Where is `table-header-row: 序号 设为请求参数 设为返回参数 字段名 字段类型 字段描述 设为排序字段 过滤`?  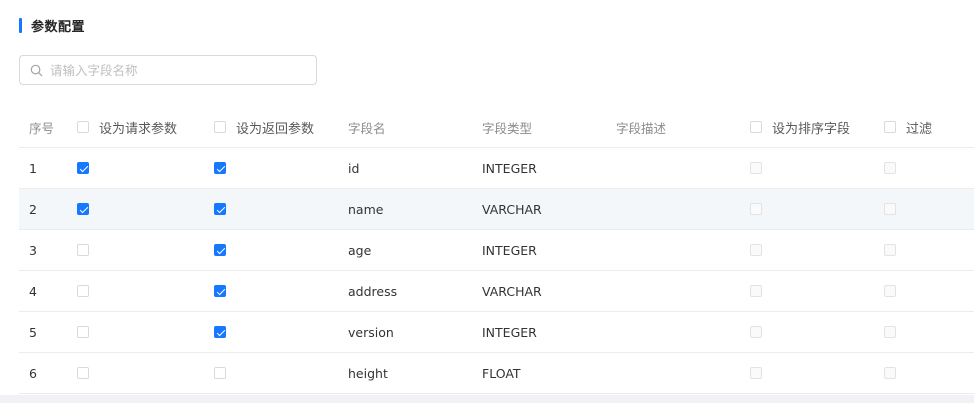
table-header-row: 序号 设为请求参数 设为返回参数 字段名 字段类型 字段描述 设为排序字段 过滤 is located at coordinates (496, 127).